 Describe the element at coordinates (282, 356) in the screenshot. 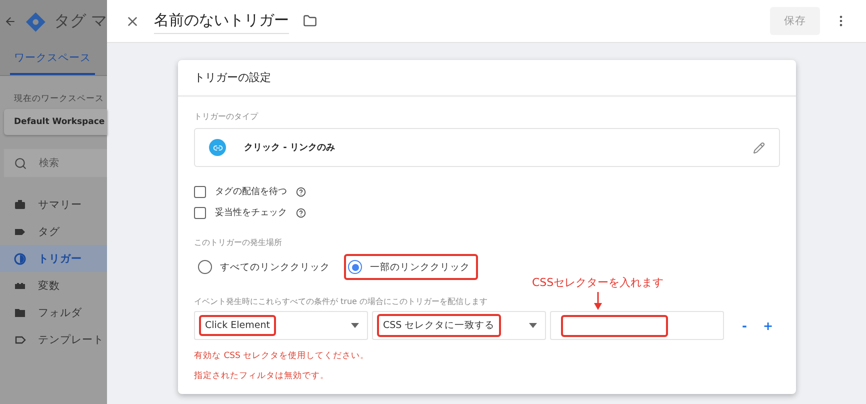

I see `error-message: 有効な CSS セレクタを使用してください。` at that location.